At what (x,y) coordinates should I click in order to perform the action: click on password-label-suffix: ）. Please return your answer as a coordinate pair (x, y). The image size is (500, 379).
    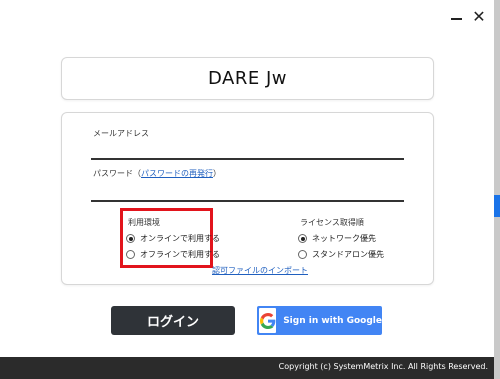
    Looking at the image, I should click on (217, 173).